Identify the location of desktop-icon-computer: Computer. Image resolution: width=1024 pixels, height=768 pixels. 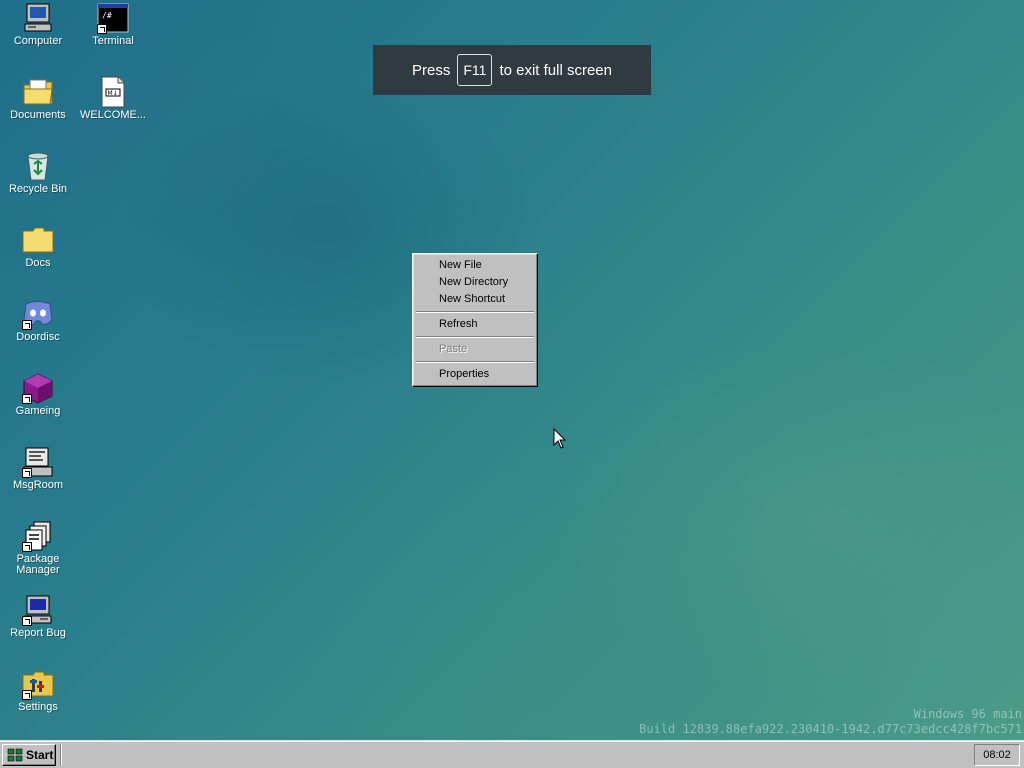
(38, 24).